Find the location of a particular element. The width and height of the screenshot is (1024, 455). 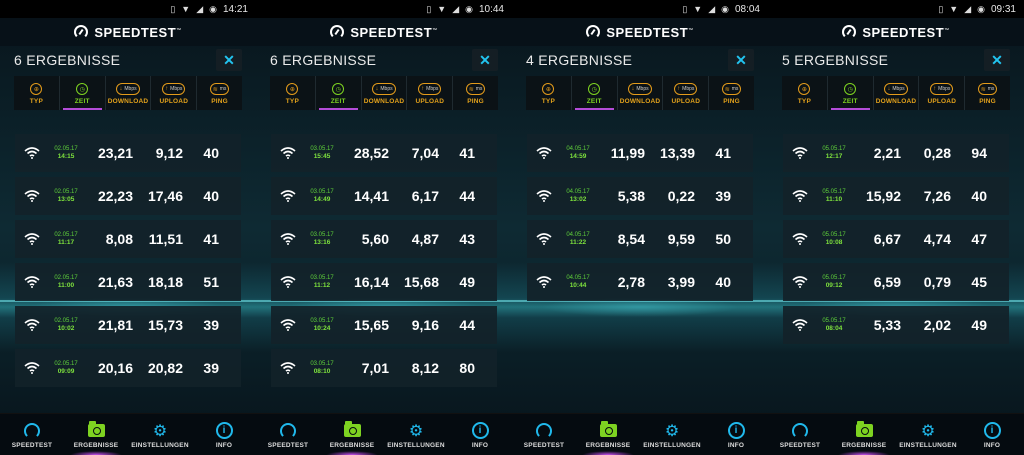

battery-icon: ◉ is located at coordinates (725, 8).